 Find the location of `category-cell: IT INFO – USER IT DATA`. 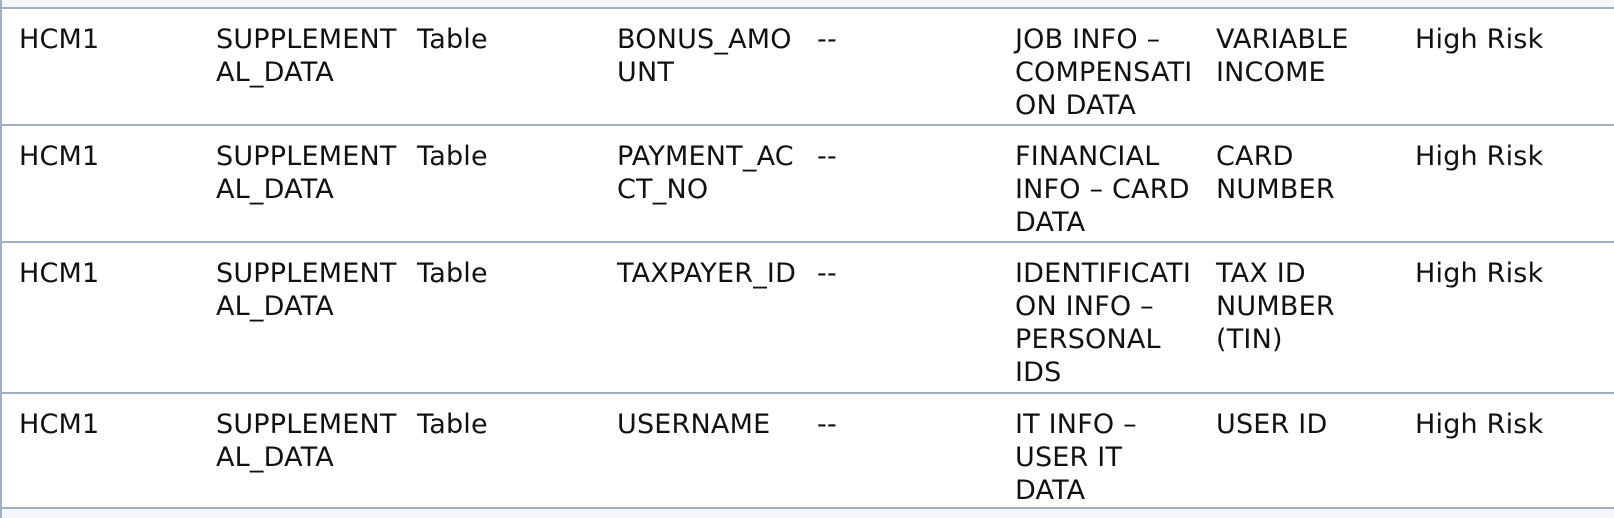

category-cell: IT INFO – USER IT DATA is located at coordinates (1076, 457).